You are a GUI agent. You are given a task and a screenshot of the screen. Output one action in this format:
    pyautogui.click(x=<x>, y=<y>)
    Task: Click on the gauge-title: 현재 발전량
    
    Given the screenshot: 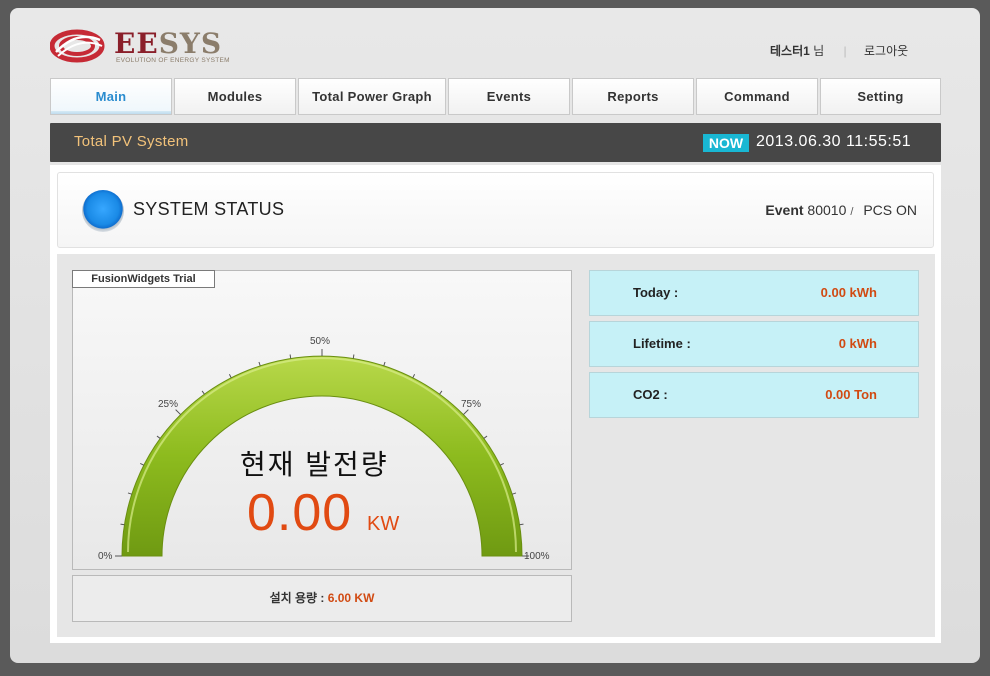 What is the action you would take?
    pyautogui.click(x=314, y=464)
    